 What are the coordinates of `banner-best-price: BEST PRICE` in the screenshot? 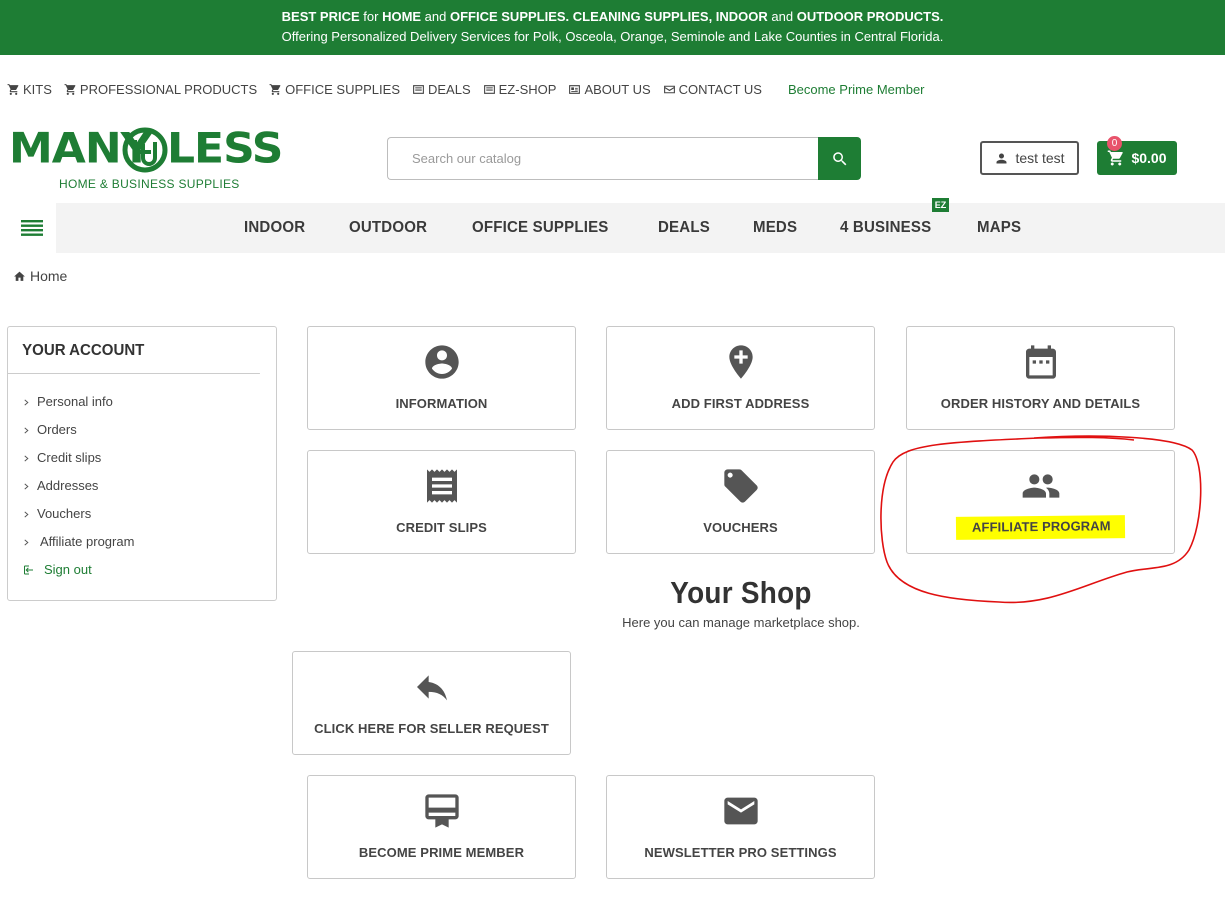 It's located at (320, 16).